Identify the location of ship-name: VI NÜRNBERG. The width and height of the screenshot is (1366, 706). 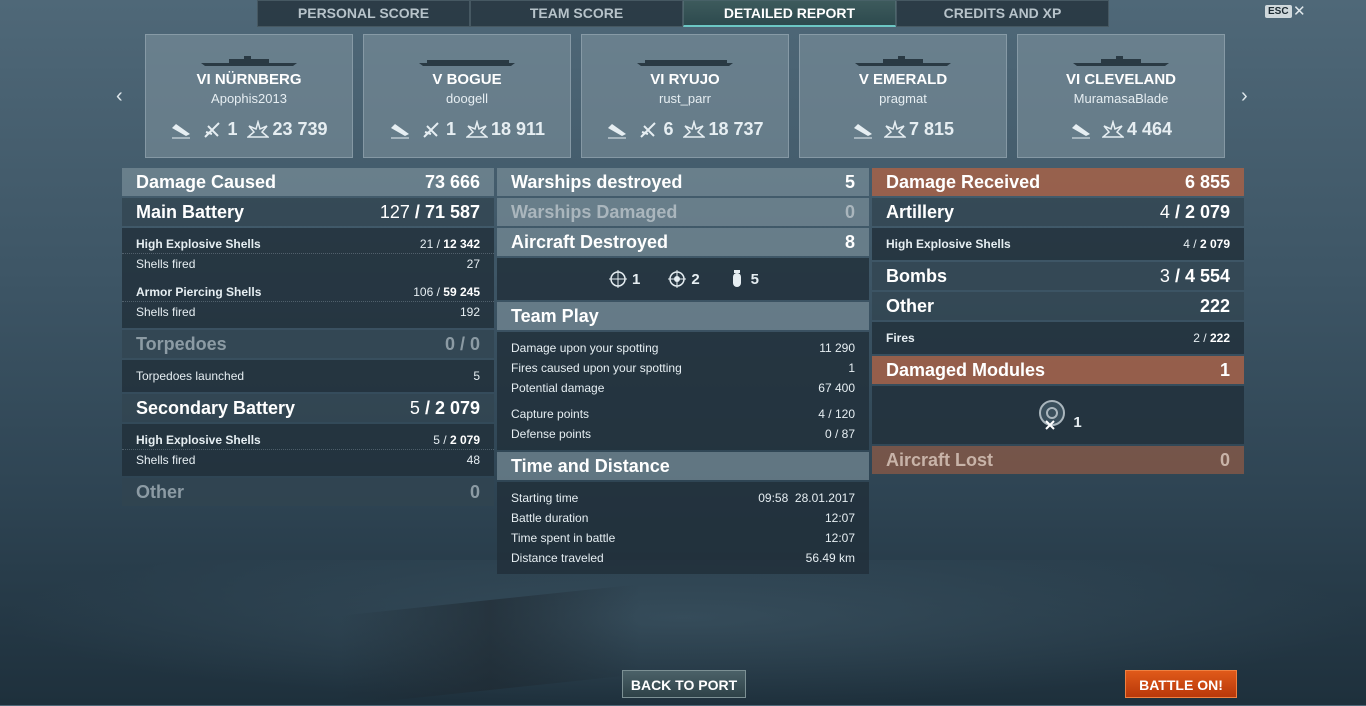
(249, 79).